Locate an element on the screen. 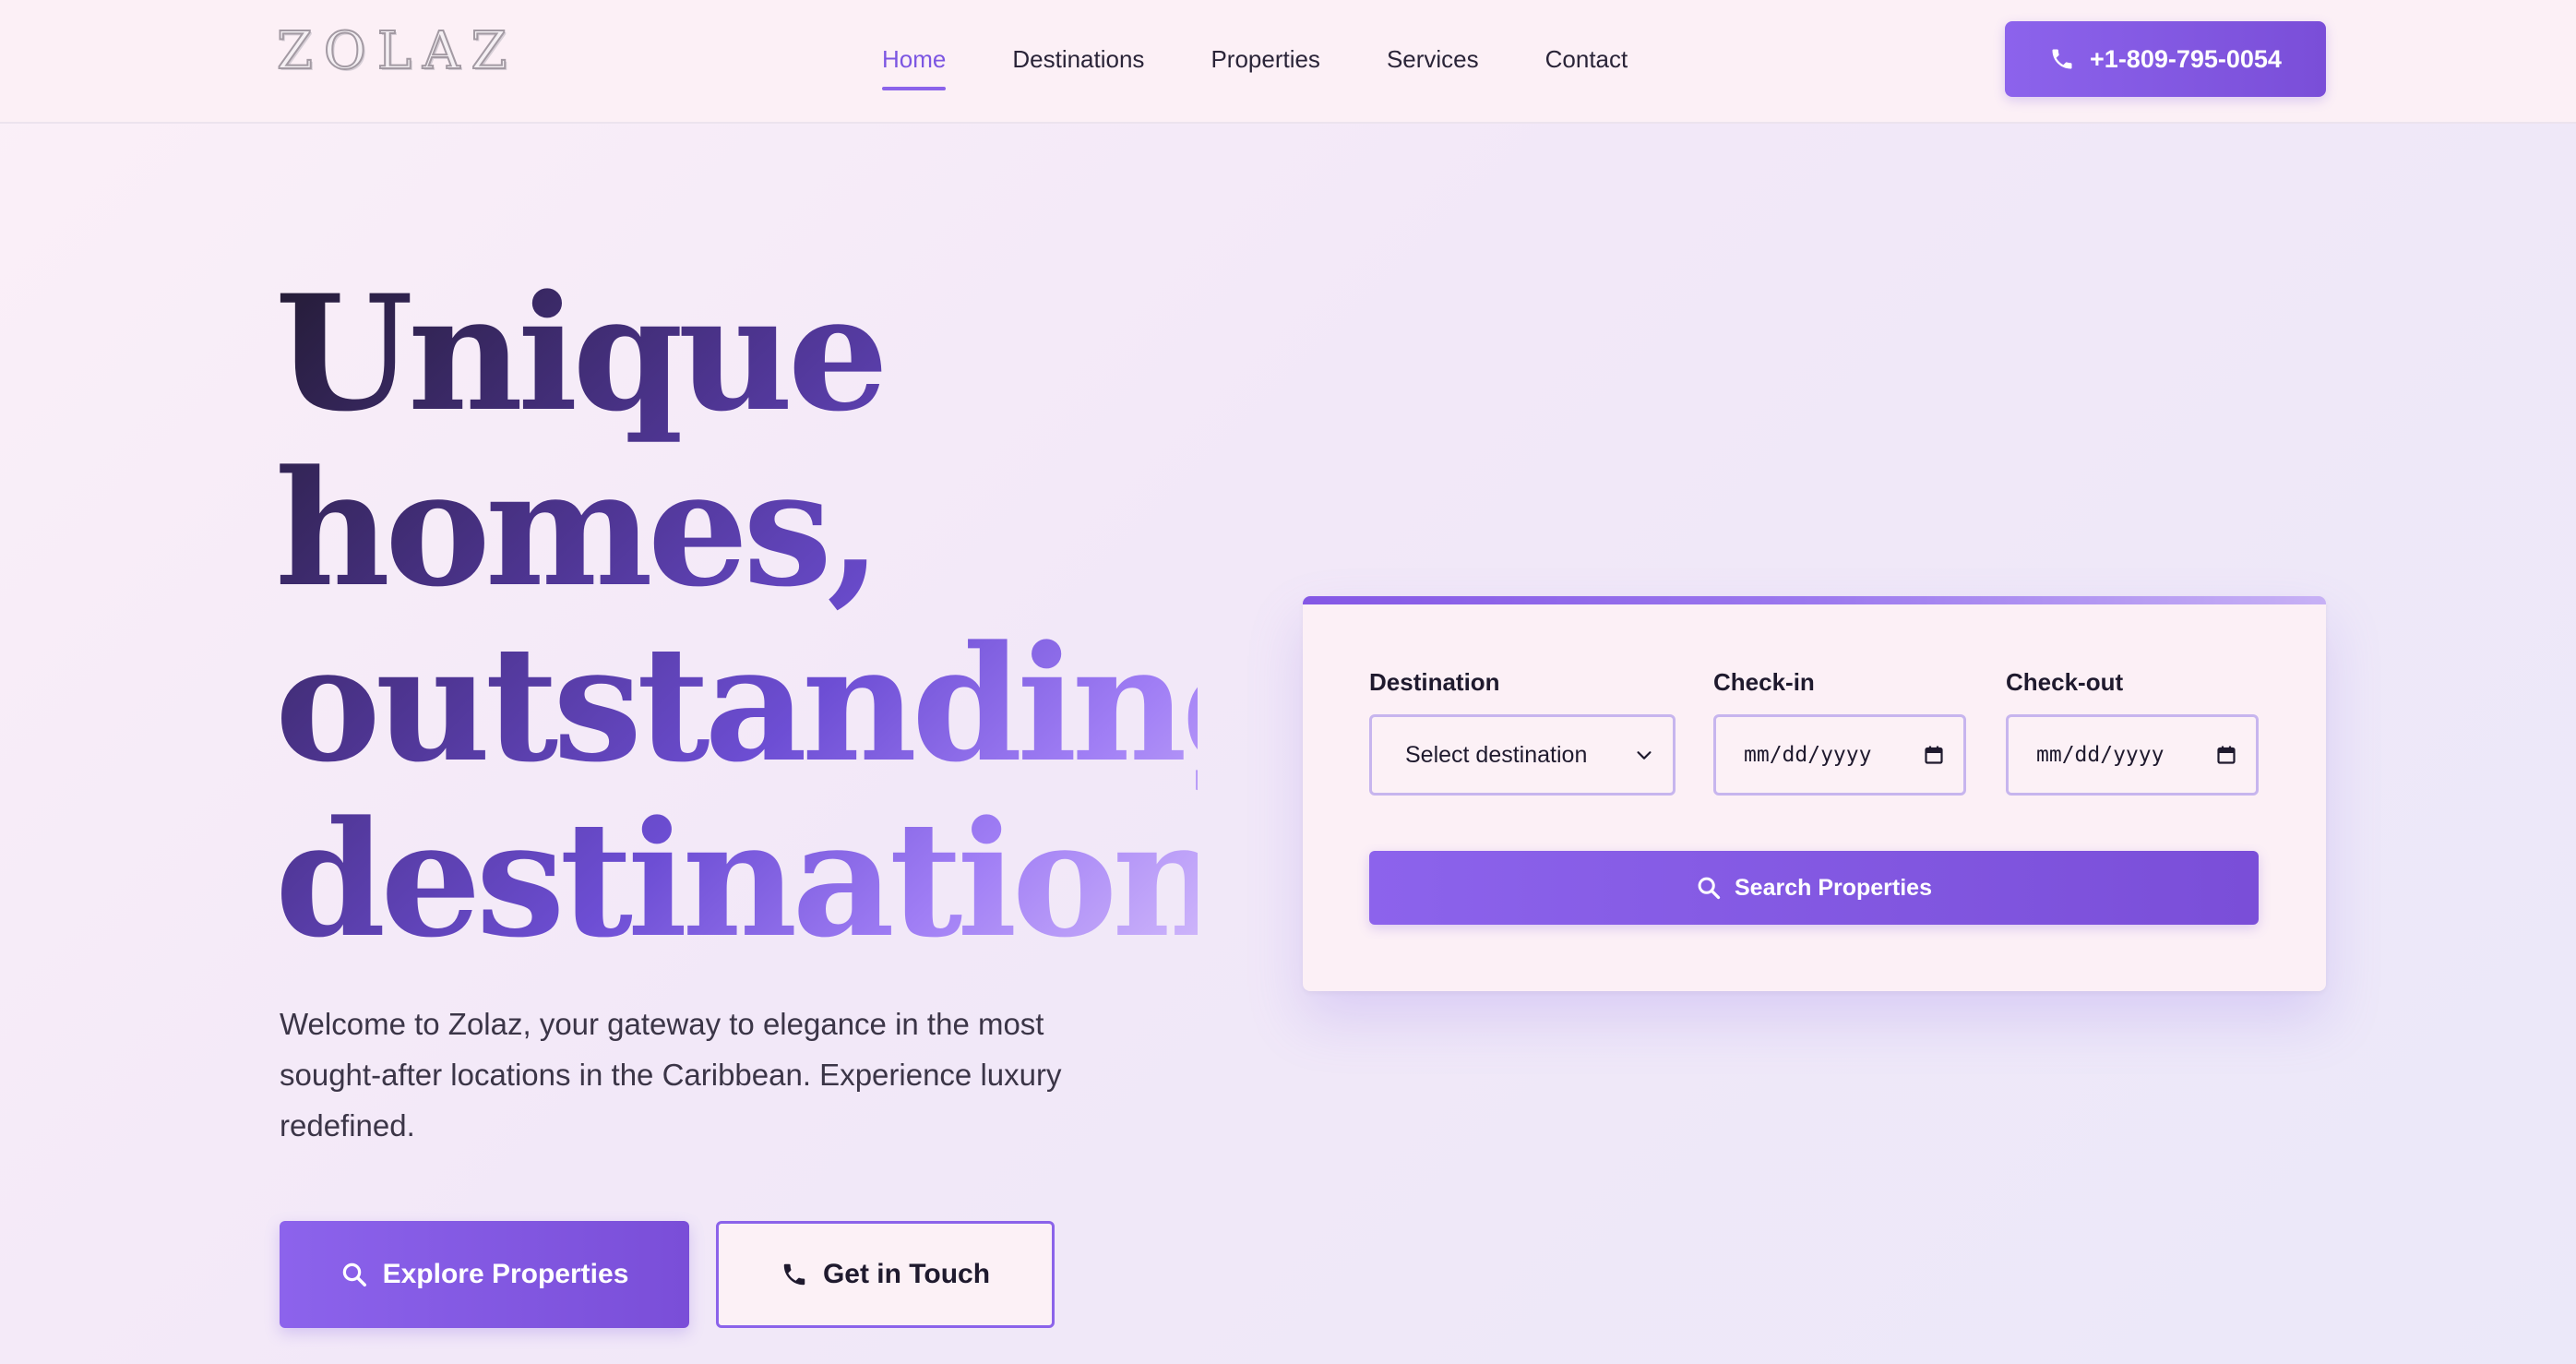  get-in-touch-button: Get in Touch is located at coordinates (885, 1274).